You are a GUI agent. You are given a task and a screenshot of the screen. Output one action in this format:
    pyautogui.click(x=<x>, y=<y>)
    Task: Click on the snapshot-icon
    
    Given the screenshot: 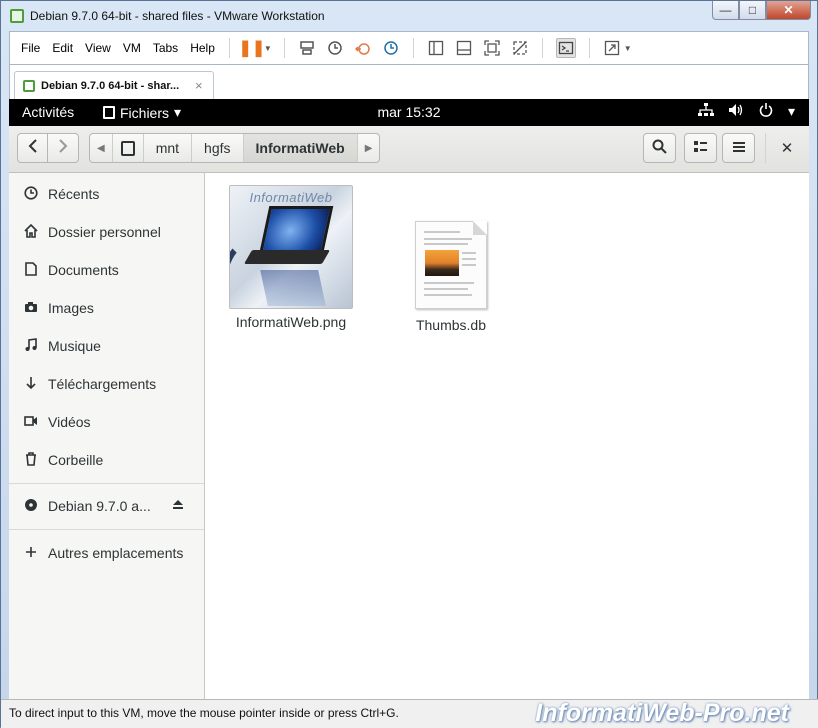 What is the action you would take?
    pyautogui.click(x=335, y=48)
    